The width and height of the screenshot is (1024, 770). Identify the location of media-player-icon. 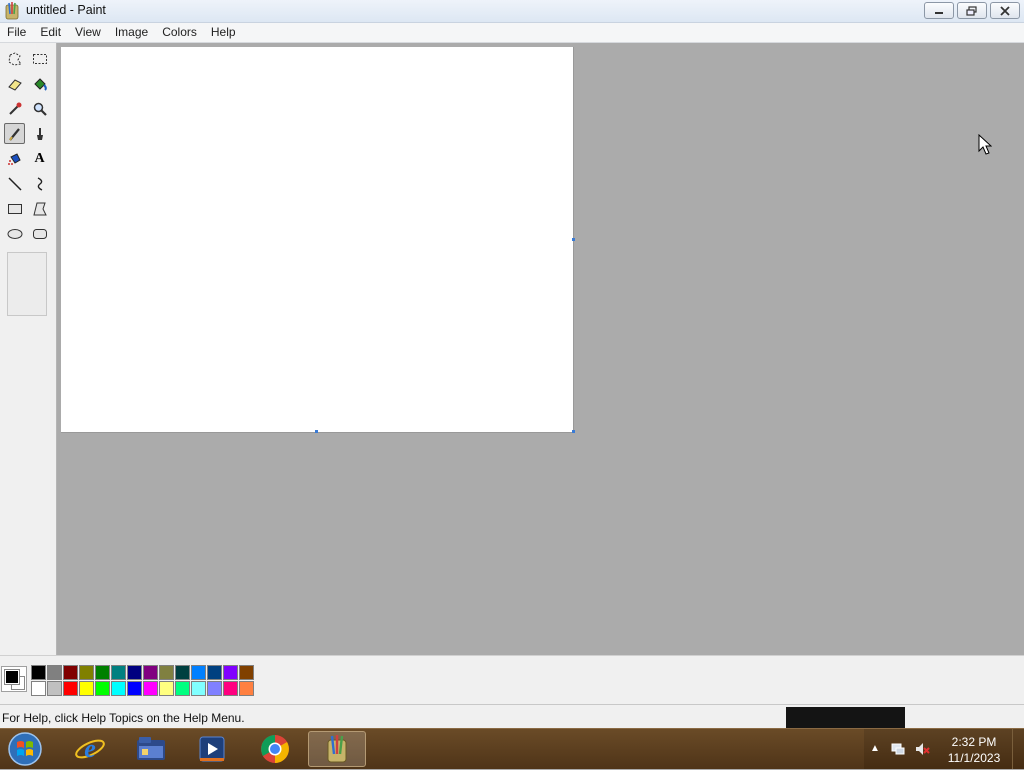
(212, 749).